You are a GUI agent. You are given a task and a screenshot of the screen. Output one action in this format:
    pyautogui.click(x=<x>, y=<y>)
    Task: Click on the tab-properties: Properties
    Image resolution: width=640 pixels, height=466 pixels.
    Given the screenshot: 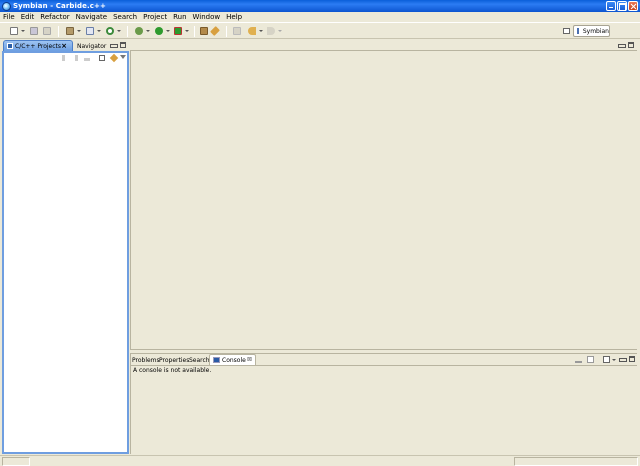 What is the action you would take?
    pyautogui.click(x=174, y=360)
    